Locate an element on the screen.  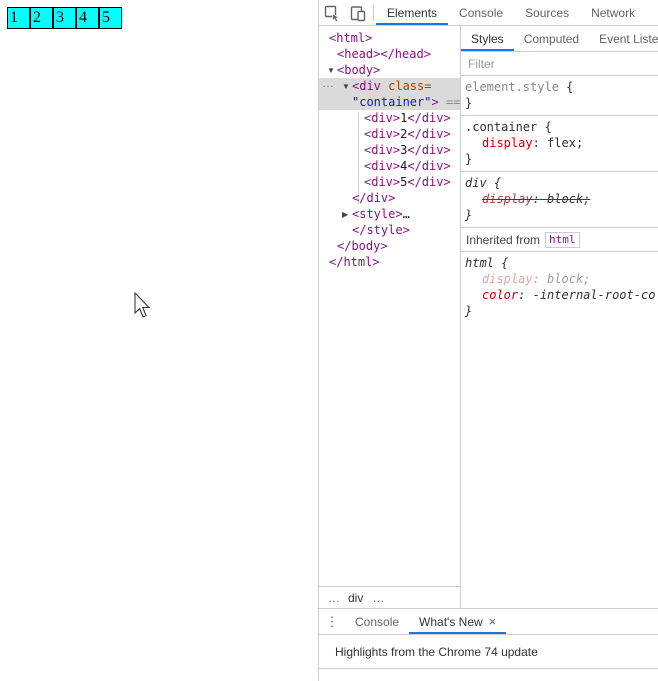
tab-elements: Elements is located at coordinates (412, 12).